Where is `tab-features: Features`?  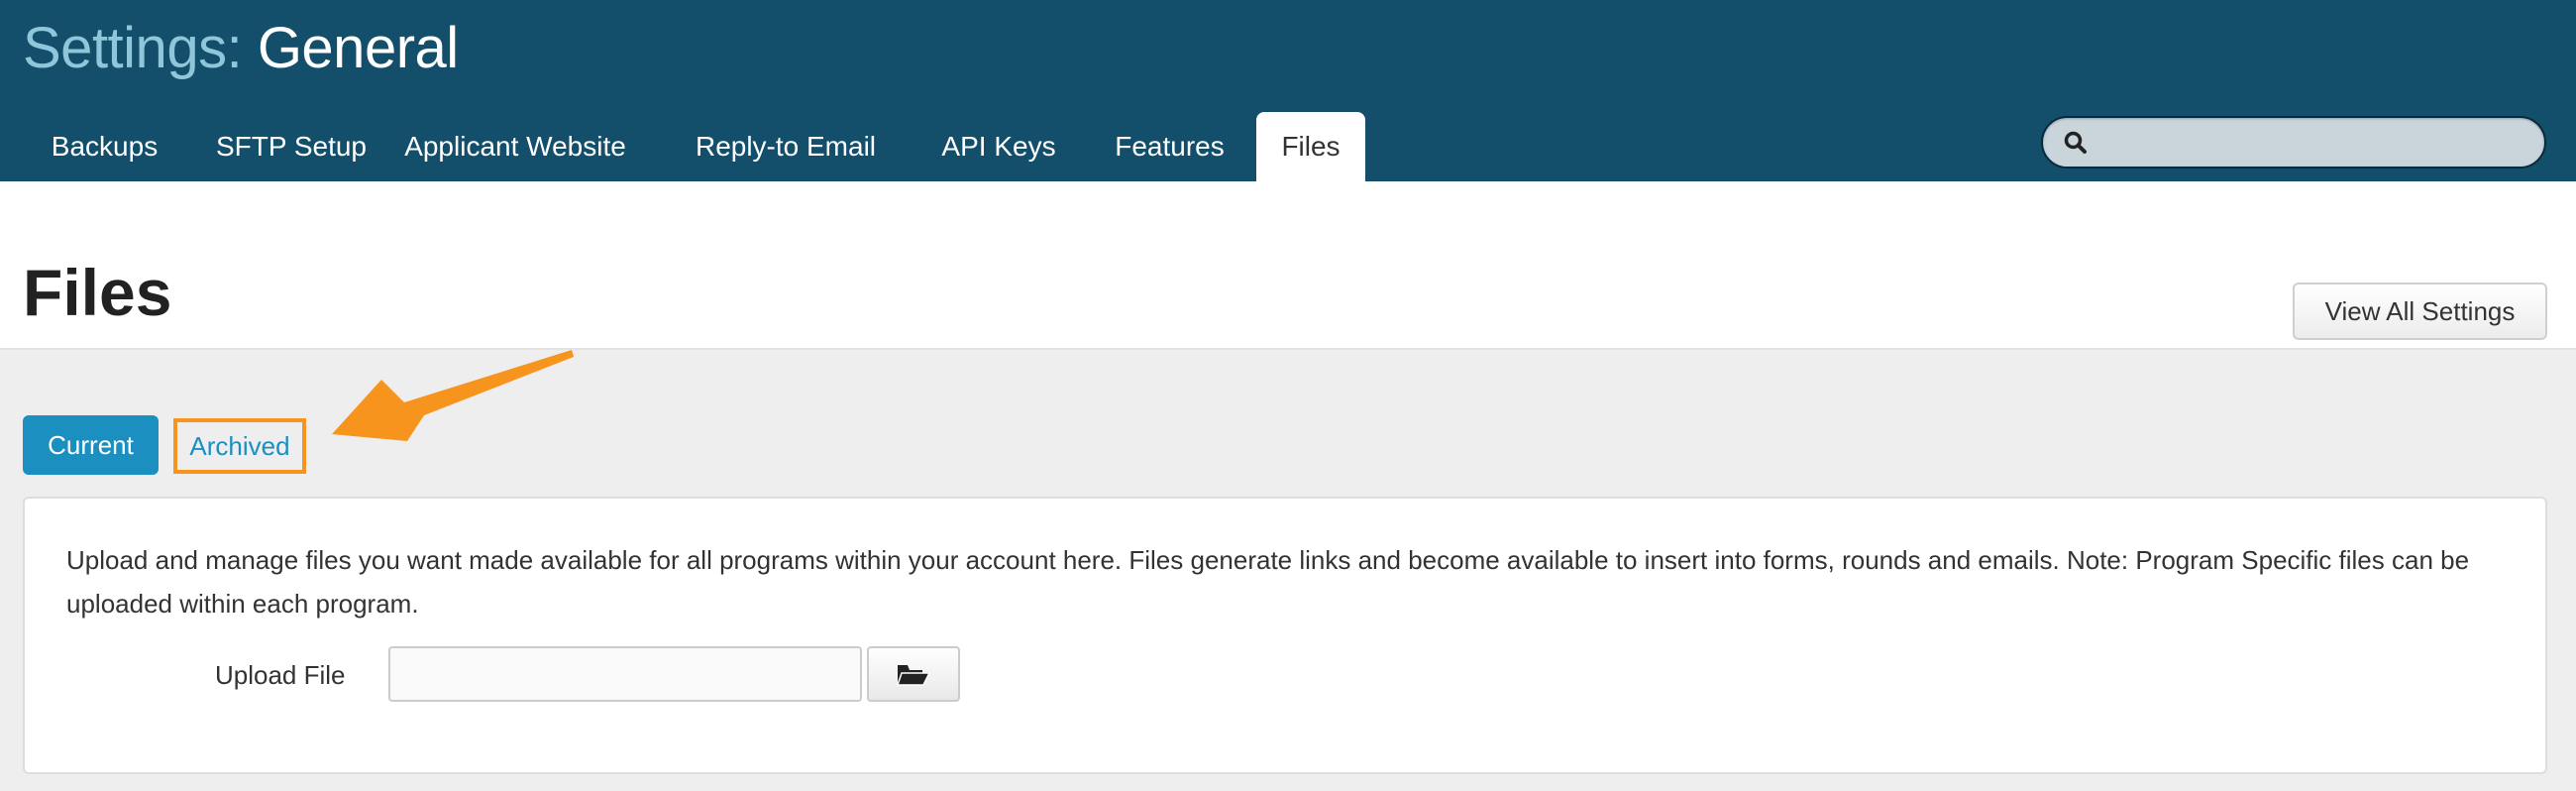
tab-features: Features is located at coordinates (1169, 146).